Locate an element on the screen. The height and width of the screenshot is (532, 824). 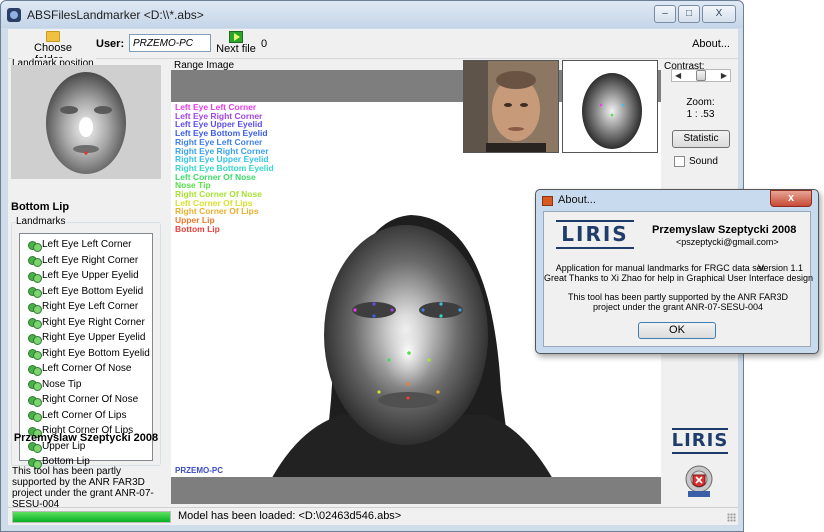
landmark-list-label: Left Eye Bottom Eyelid is located at coordinates (93, 291).